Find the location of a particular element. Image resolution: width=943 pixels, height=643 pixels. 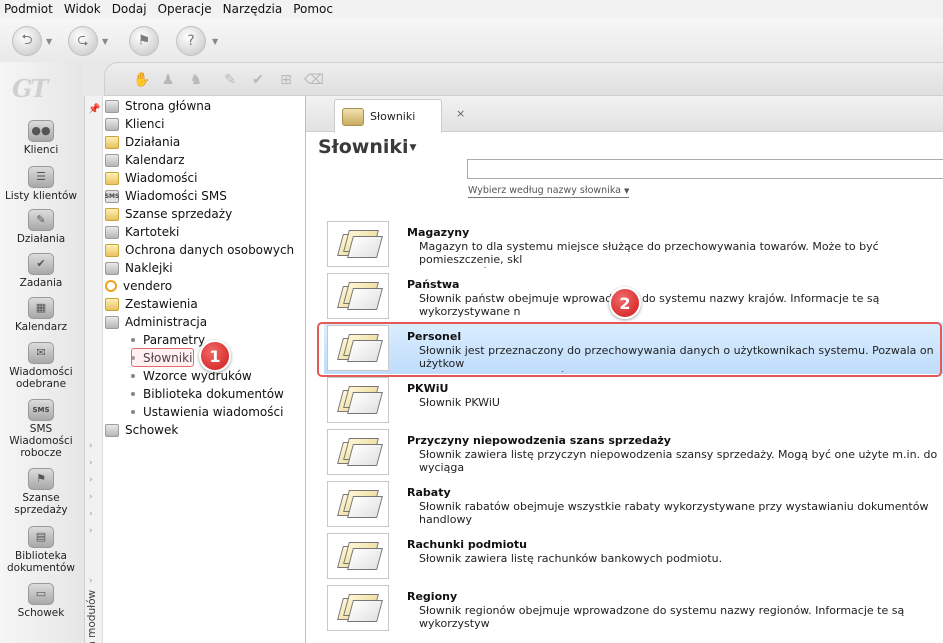

tasks-icon: ✔ is located at coordinates (41, 264).